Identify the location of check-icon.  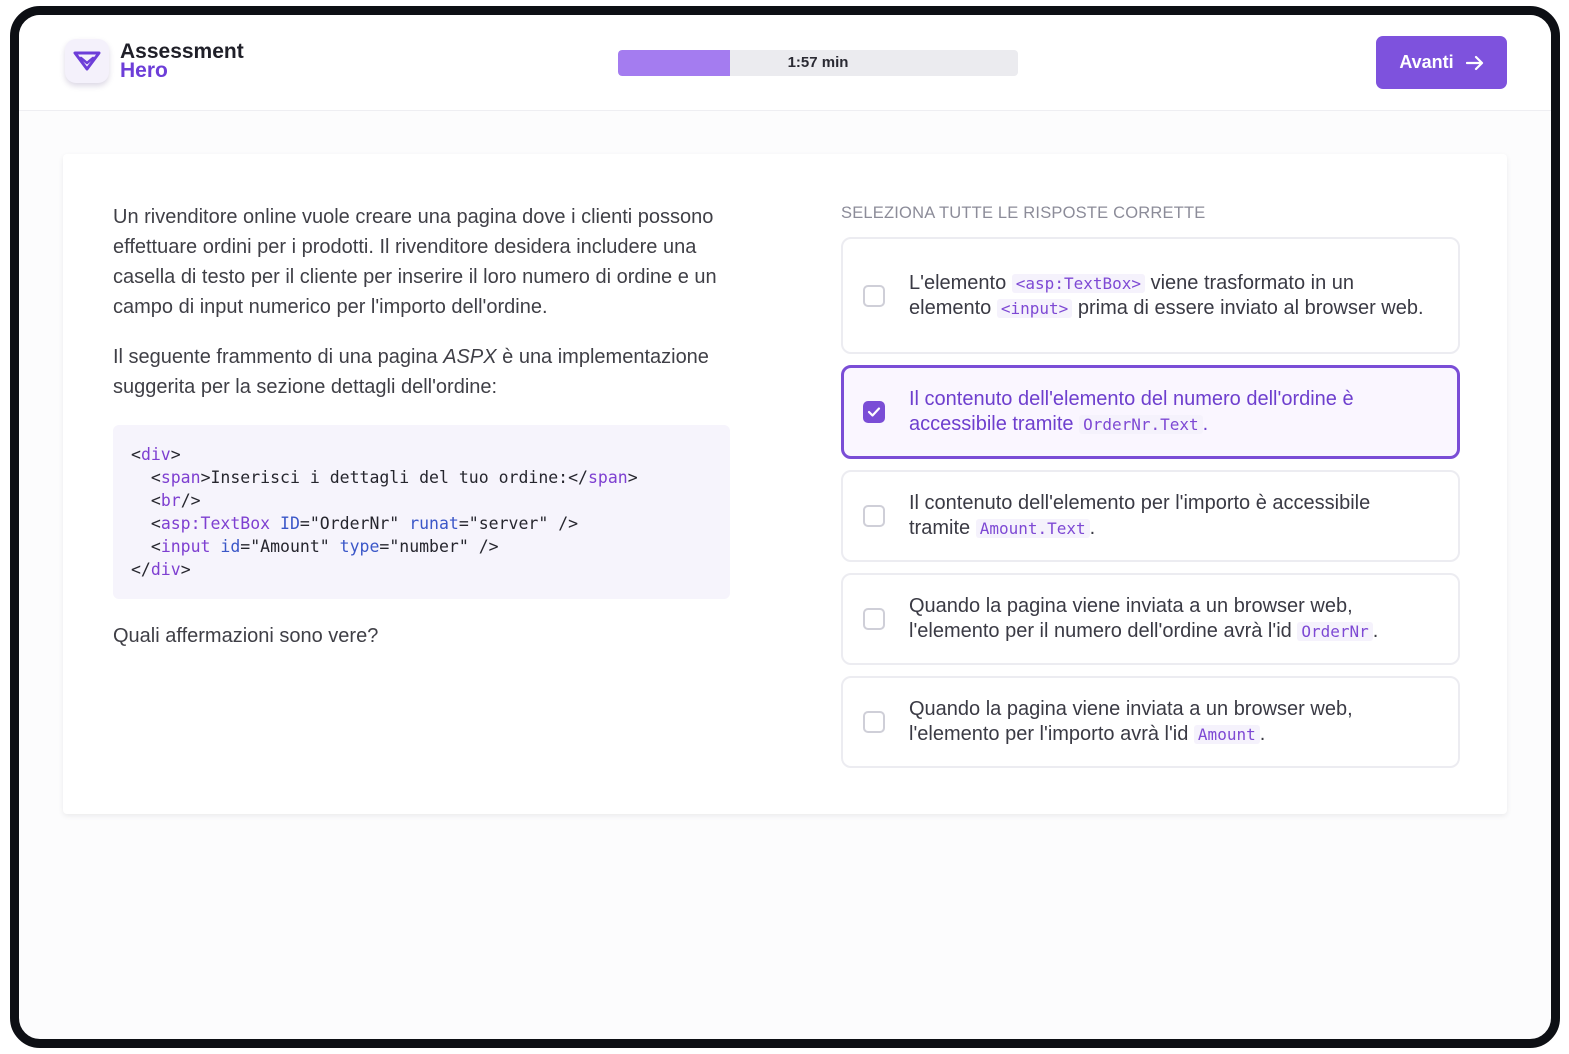
(874, 412).